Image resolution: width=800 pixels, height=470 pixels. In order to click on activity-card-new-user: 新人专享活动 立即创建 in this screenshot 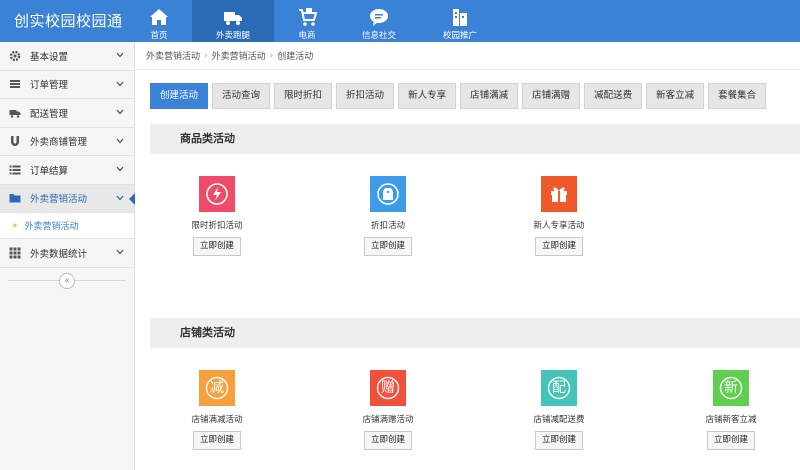, I will do `click(559, 216)`.